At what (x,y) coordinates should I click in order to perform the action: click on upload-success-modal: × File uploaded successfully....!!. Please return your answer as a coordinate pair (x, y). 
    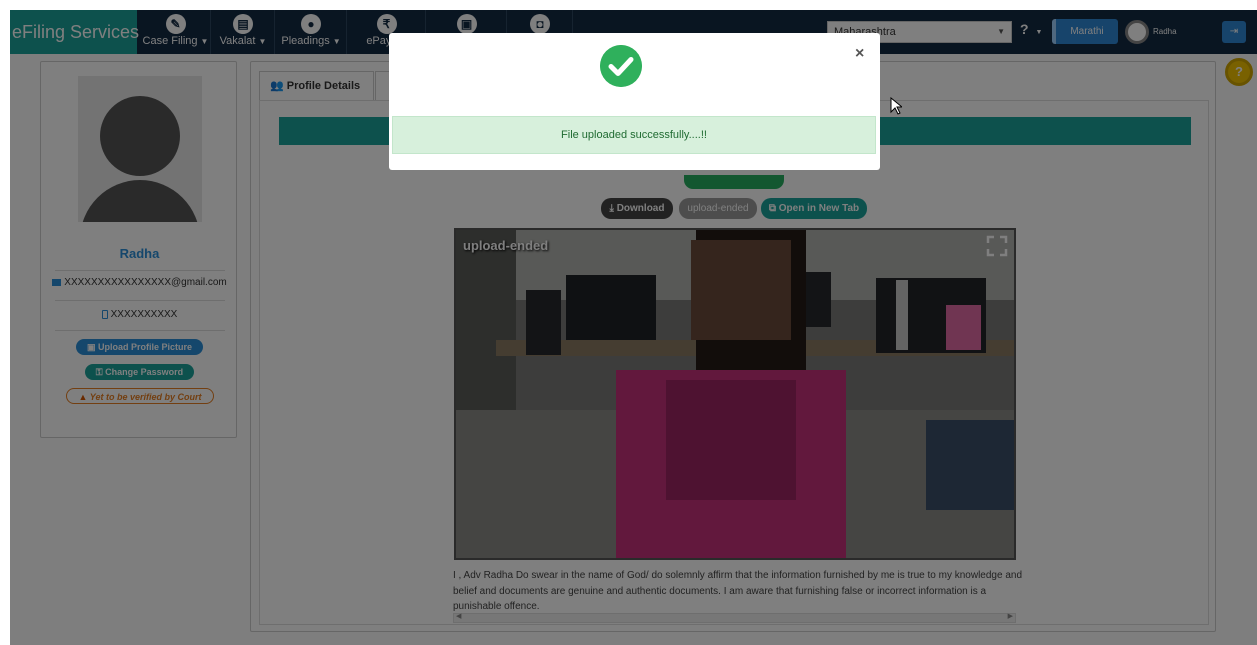
    Looking at the image, I should click on (634, 101).